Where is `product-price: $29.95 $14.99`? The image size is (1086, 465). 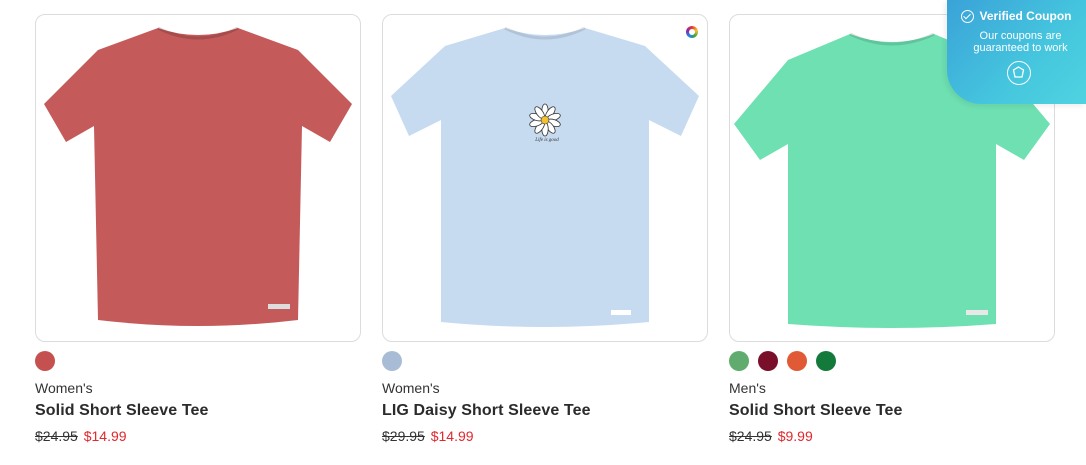
product-price: $29.95 $14.99 is located at coordinates (545, 436).